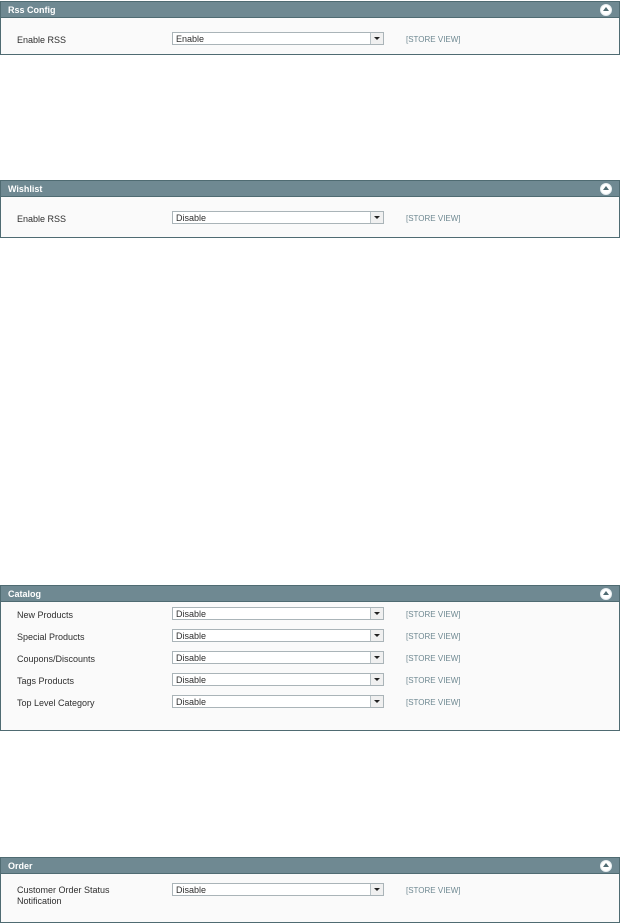  I want to click on wishlist-header: Wishlist, so click(310, 188).